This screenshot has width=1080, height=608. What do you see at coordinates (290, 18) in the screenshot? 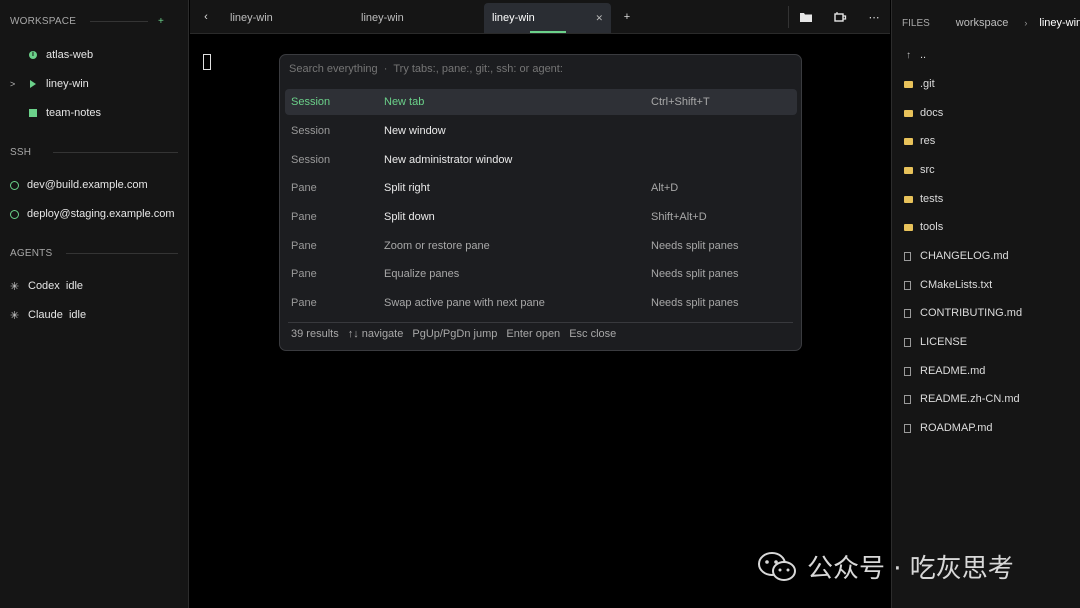
I see `tab-liney-win-1: liney-win` at bounding box center [290, 18].